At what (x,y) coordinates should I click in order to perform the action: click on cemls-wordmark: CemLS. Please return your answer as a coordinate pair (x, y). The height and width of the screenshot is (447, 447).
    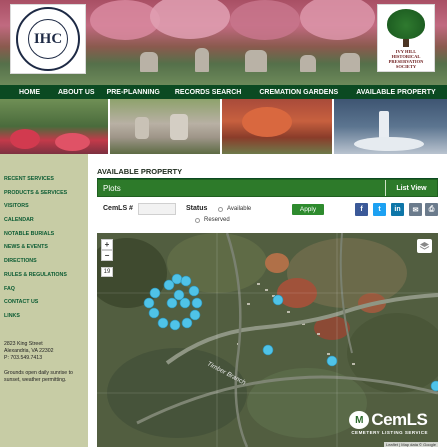
    Looking at the image, I should click on (399, 419).